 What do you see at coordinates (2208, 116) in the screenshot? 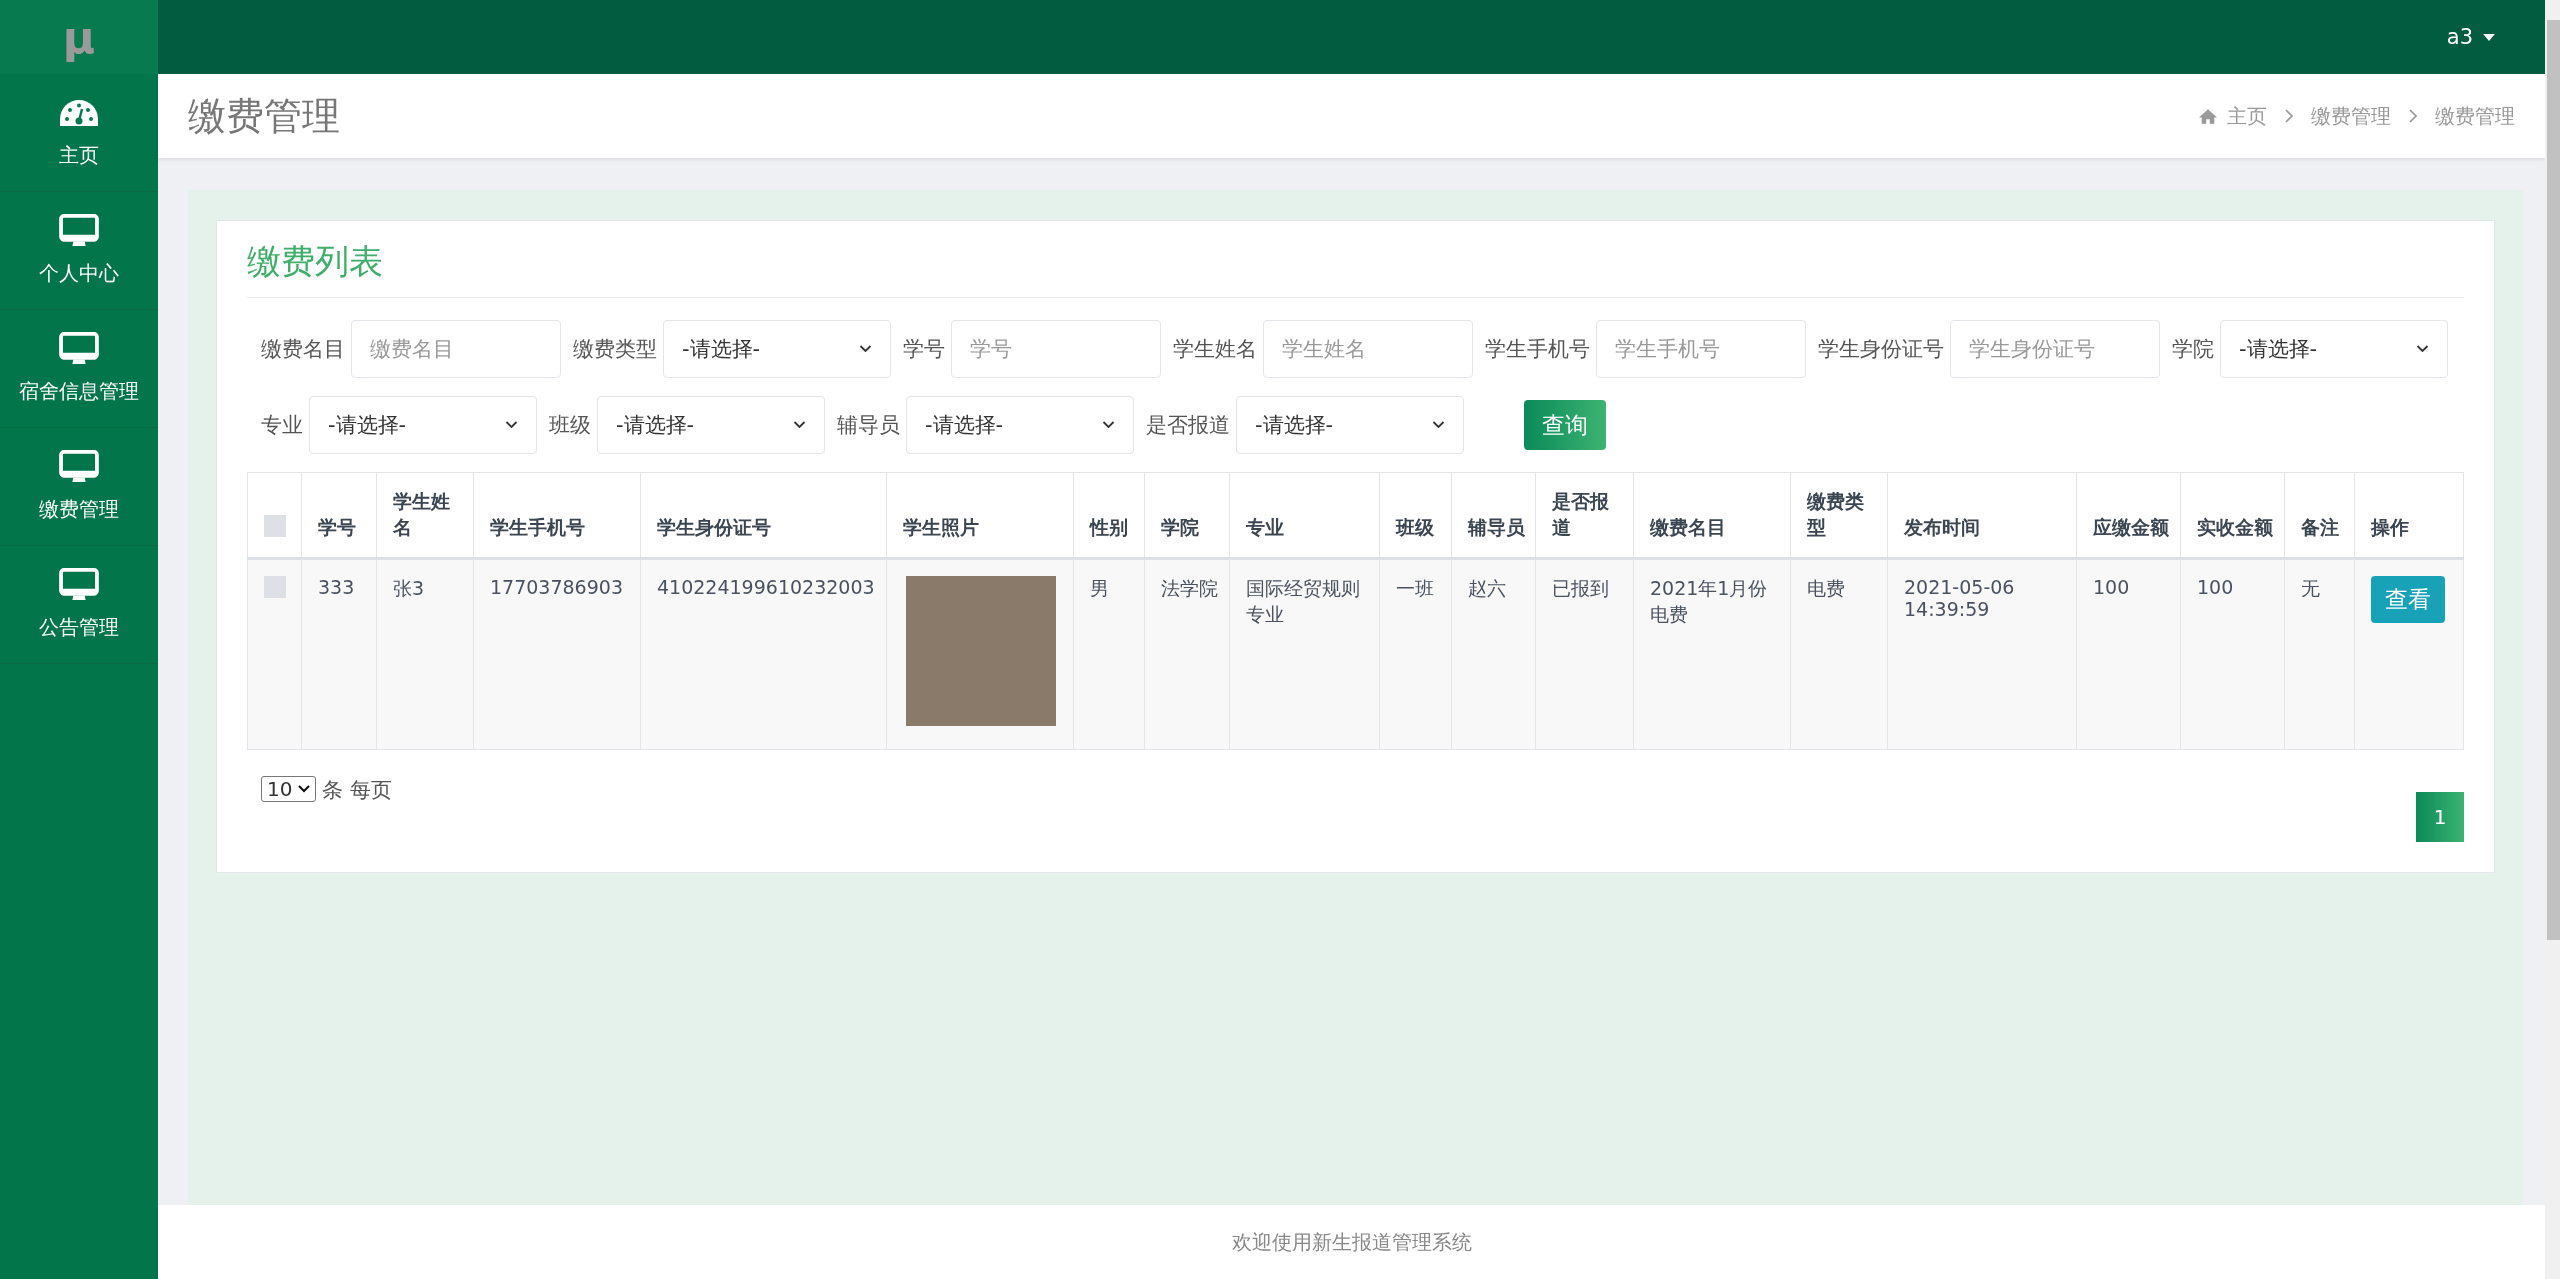
I see `home-icon` at bounding box center [2208, 116].